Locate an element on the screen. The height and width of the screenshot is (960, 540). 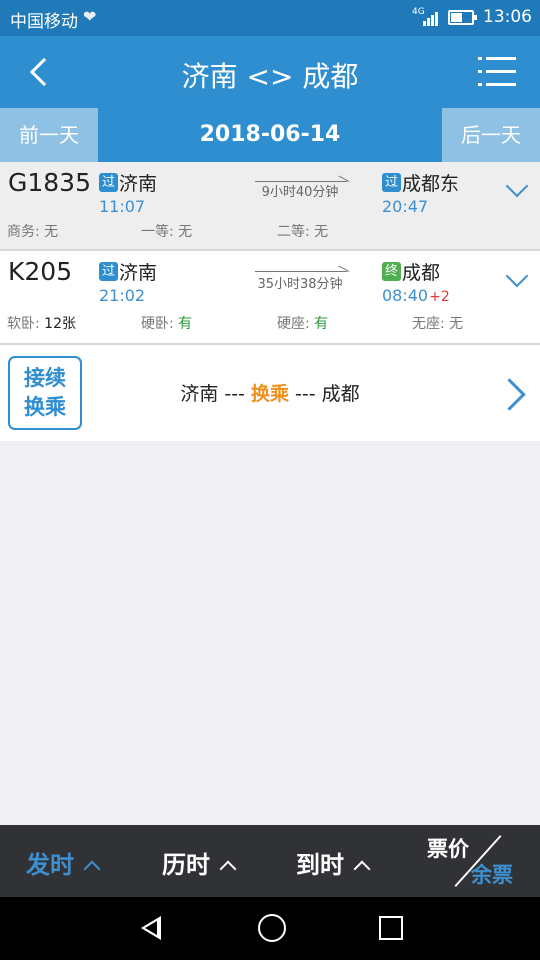
transfer-route-row: 接续 换乘 济南 --- 换乘 --- 成都 is located at coordinates (270, 393).